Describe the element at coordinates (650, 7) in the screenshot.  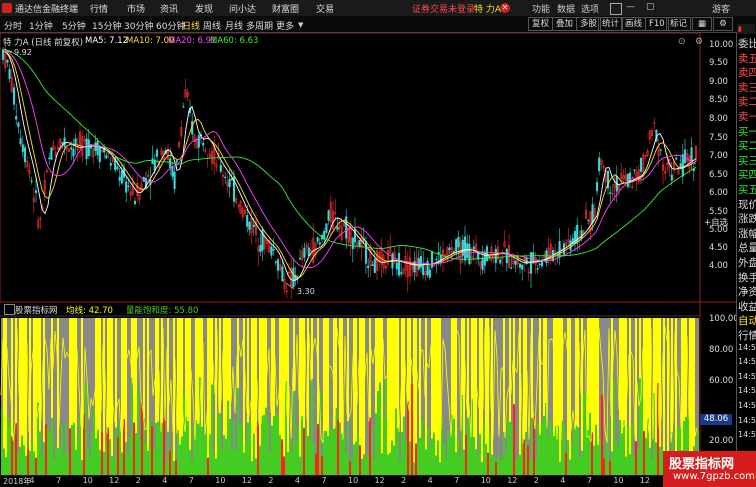
I see `restore-icon: ▢` at that location.